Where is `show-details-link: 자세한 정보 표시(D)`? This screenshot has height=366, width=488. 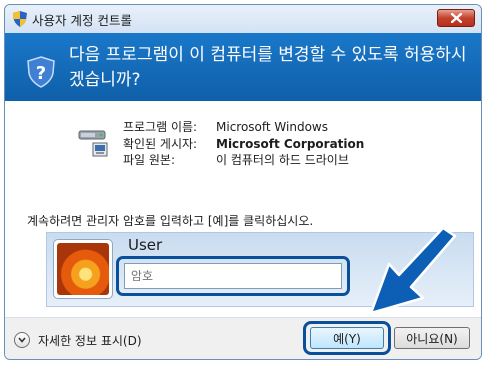
show-details-link: 자세한 정보 표시(D) is located at coordinates (90, 340).